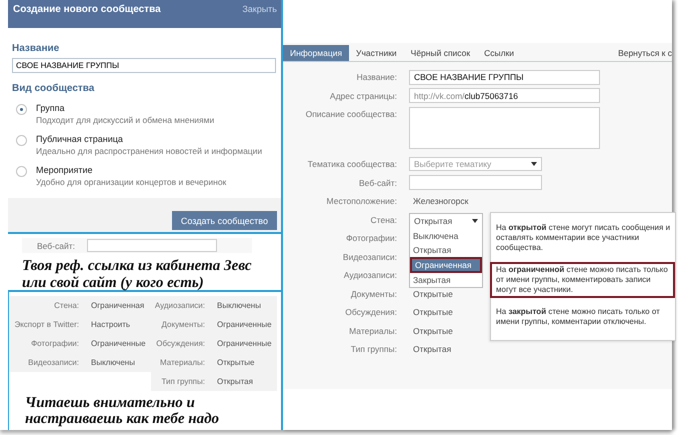 This screenshot has width=683, height=435. I want to click on section-title: Вид сообщества, so click(54, 88).